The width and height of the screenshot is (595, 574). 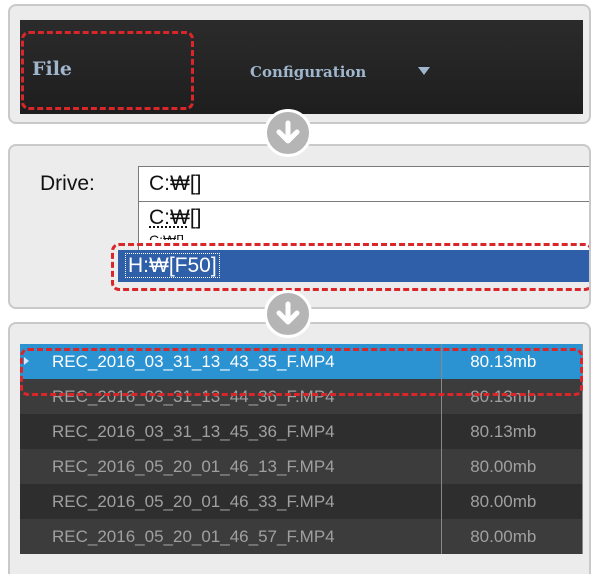 I want to click on file-name: REC_2016_05_20_01_46_33_F.MP4, so click(x=231, y=501).